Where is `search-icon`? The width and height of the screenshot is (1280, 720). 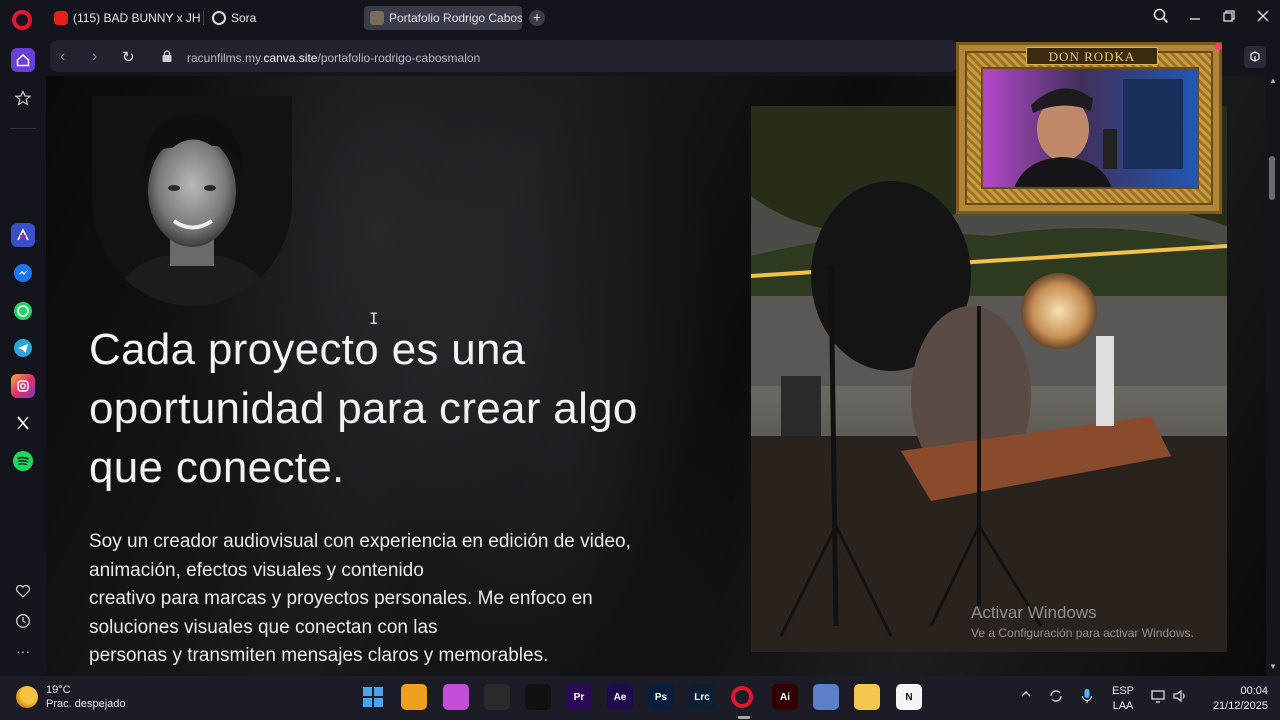
search-icon is located at coordinates (1161, 18).